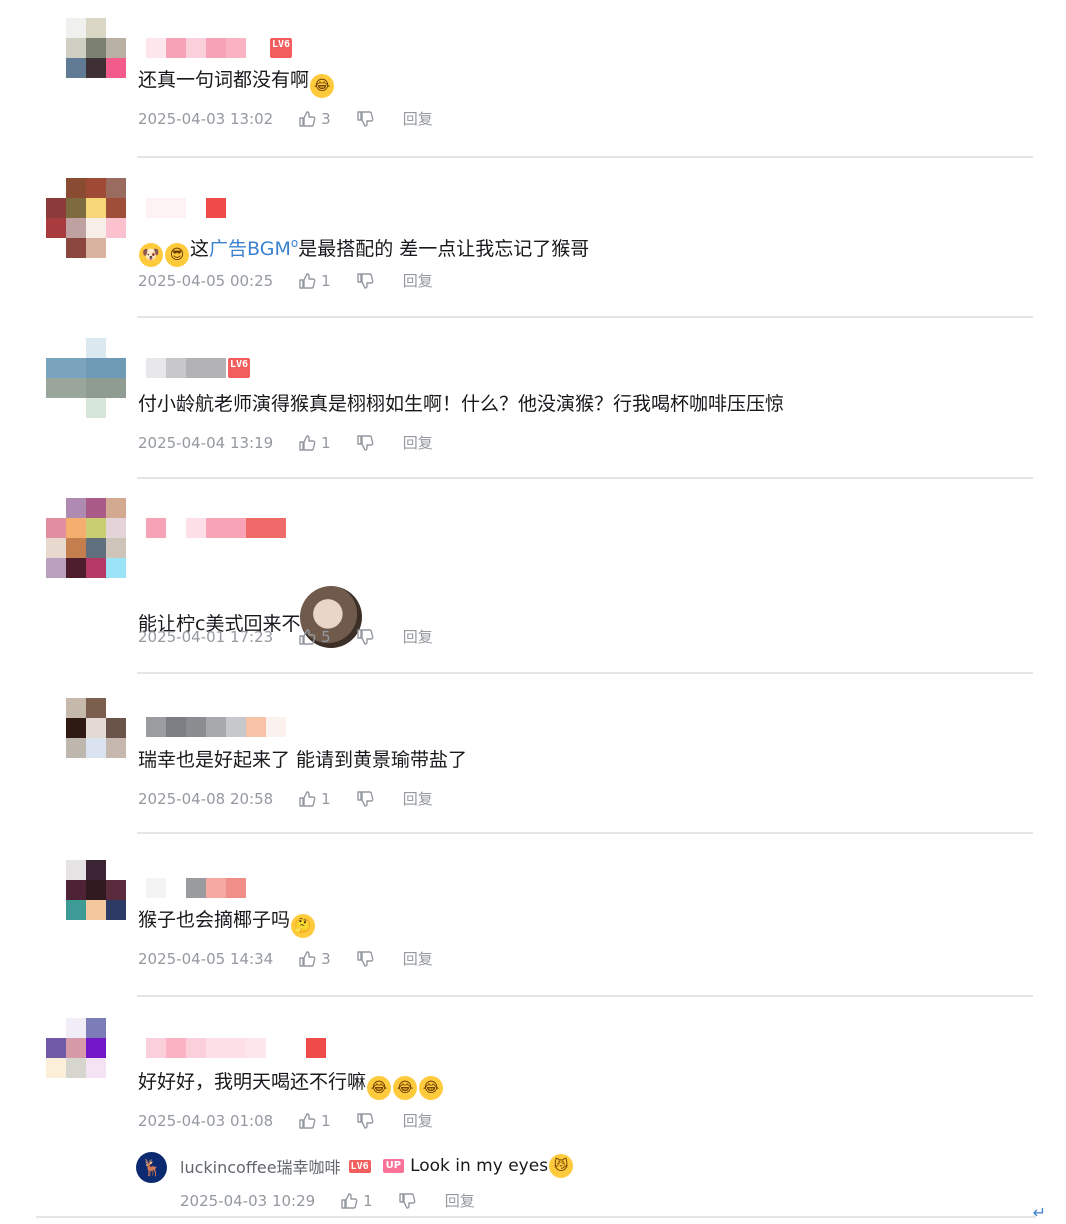  Describe the element at coordinates (296, 798) in the screenshot. I see `comment-meta: 2025-04-08 20:58 1 回复` at that location.